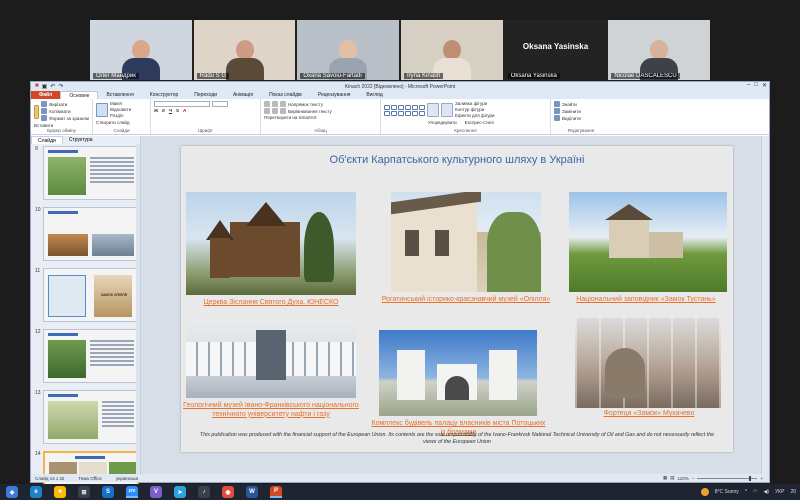 Image resolution: width=800 pixels, height=500 pixels. What do you see at coordinates (177, 110) in the screenshot?
I see `strikethrough-icon: S` at bounding box center [177, 110].